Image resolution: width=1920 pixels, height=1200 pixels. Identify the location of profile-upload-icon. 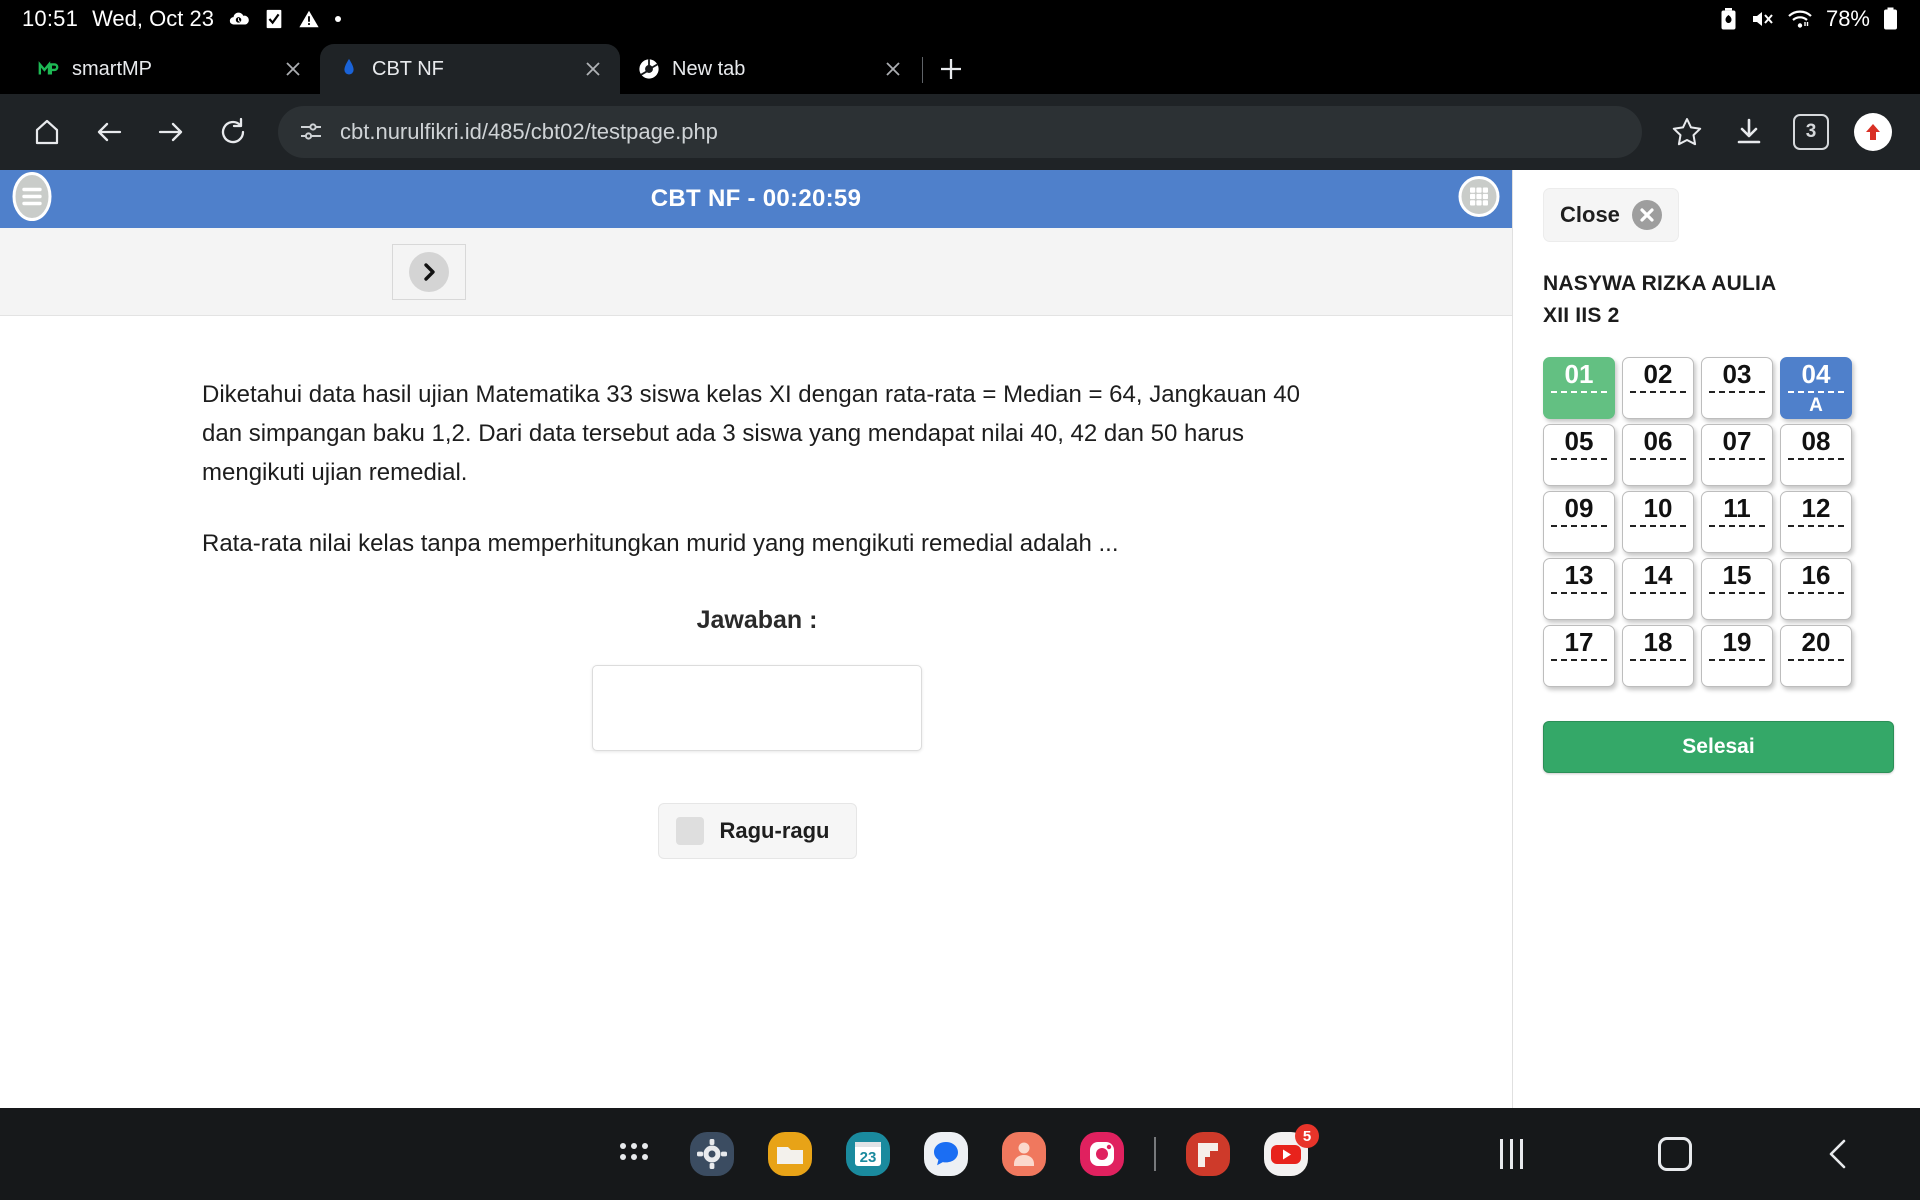
(1873, 132).